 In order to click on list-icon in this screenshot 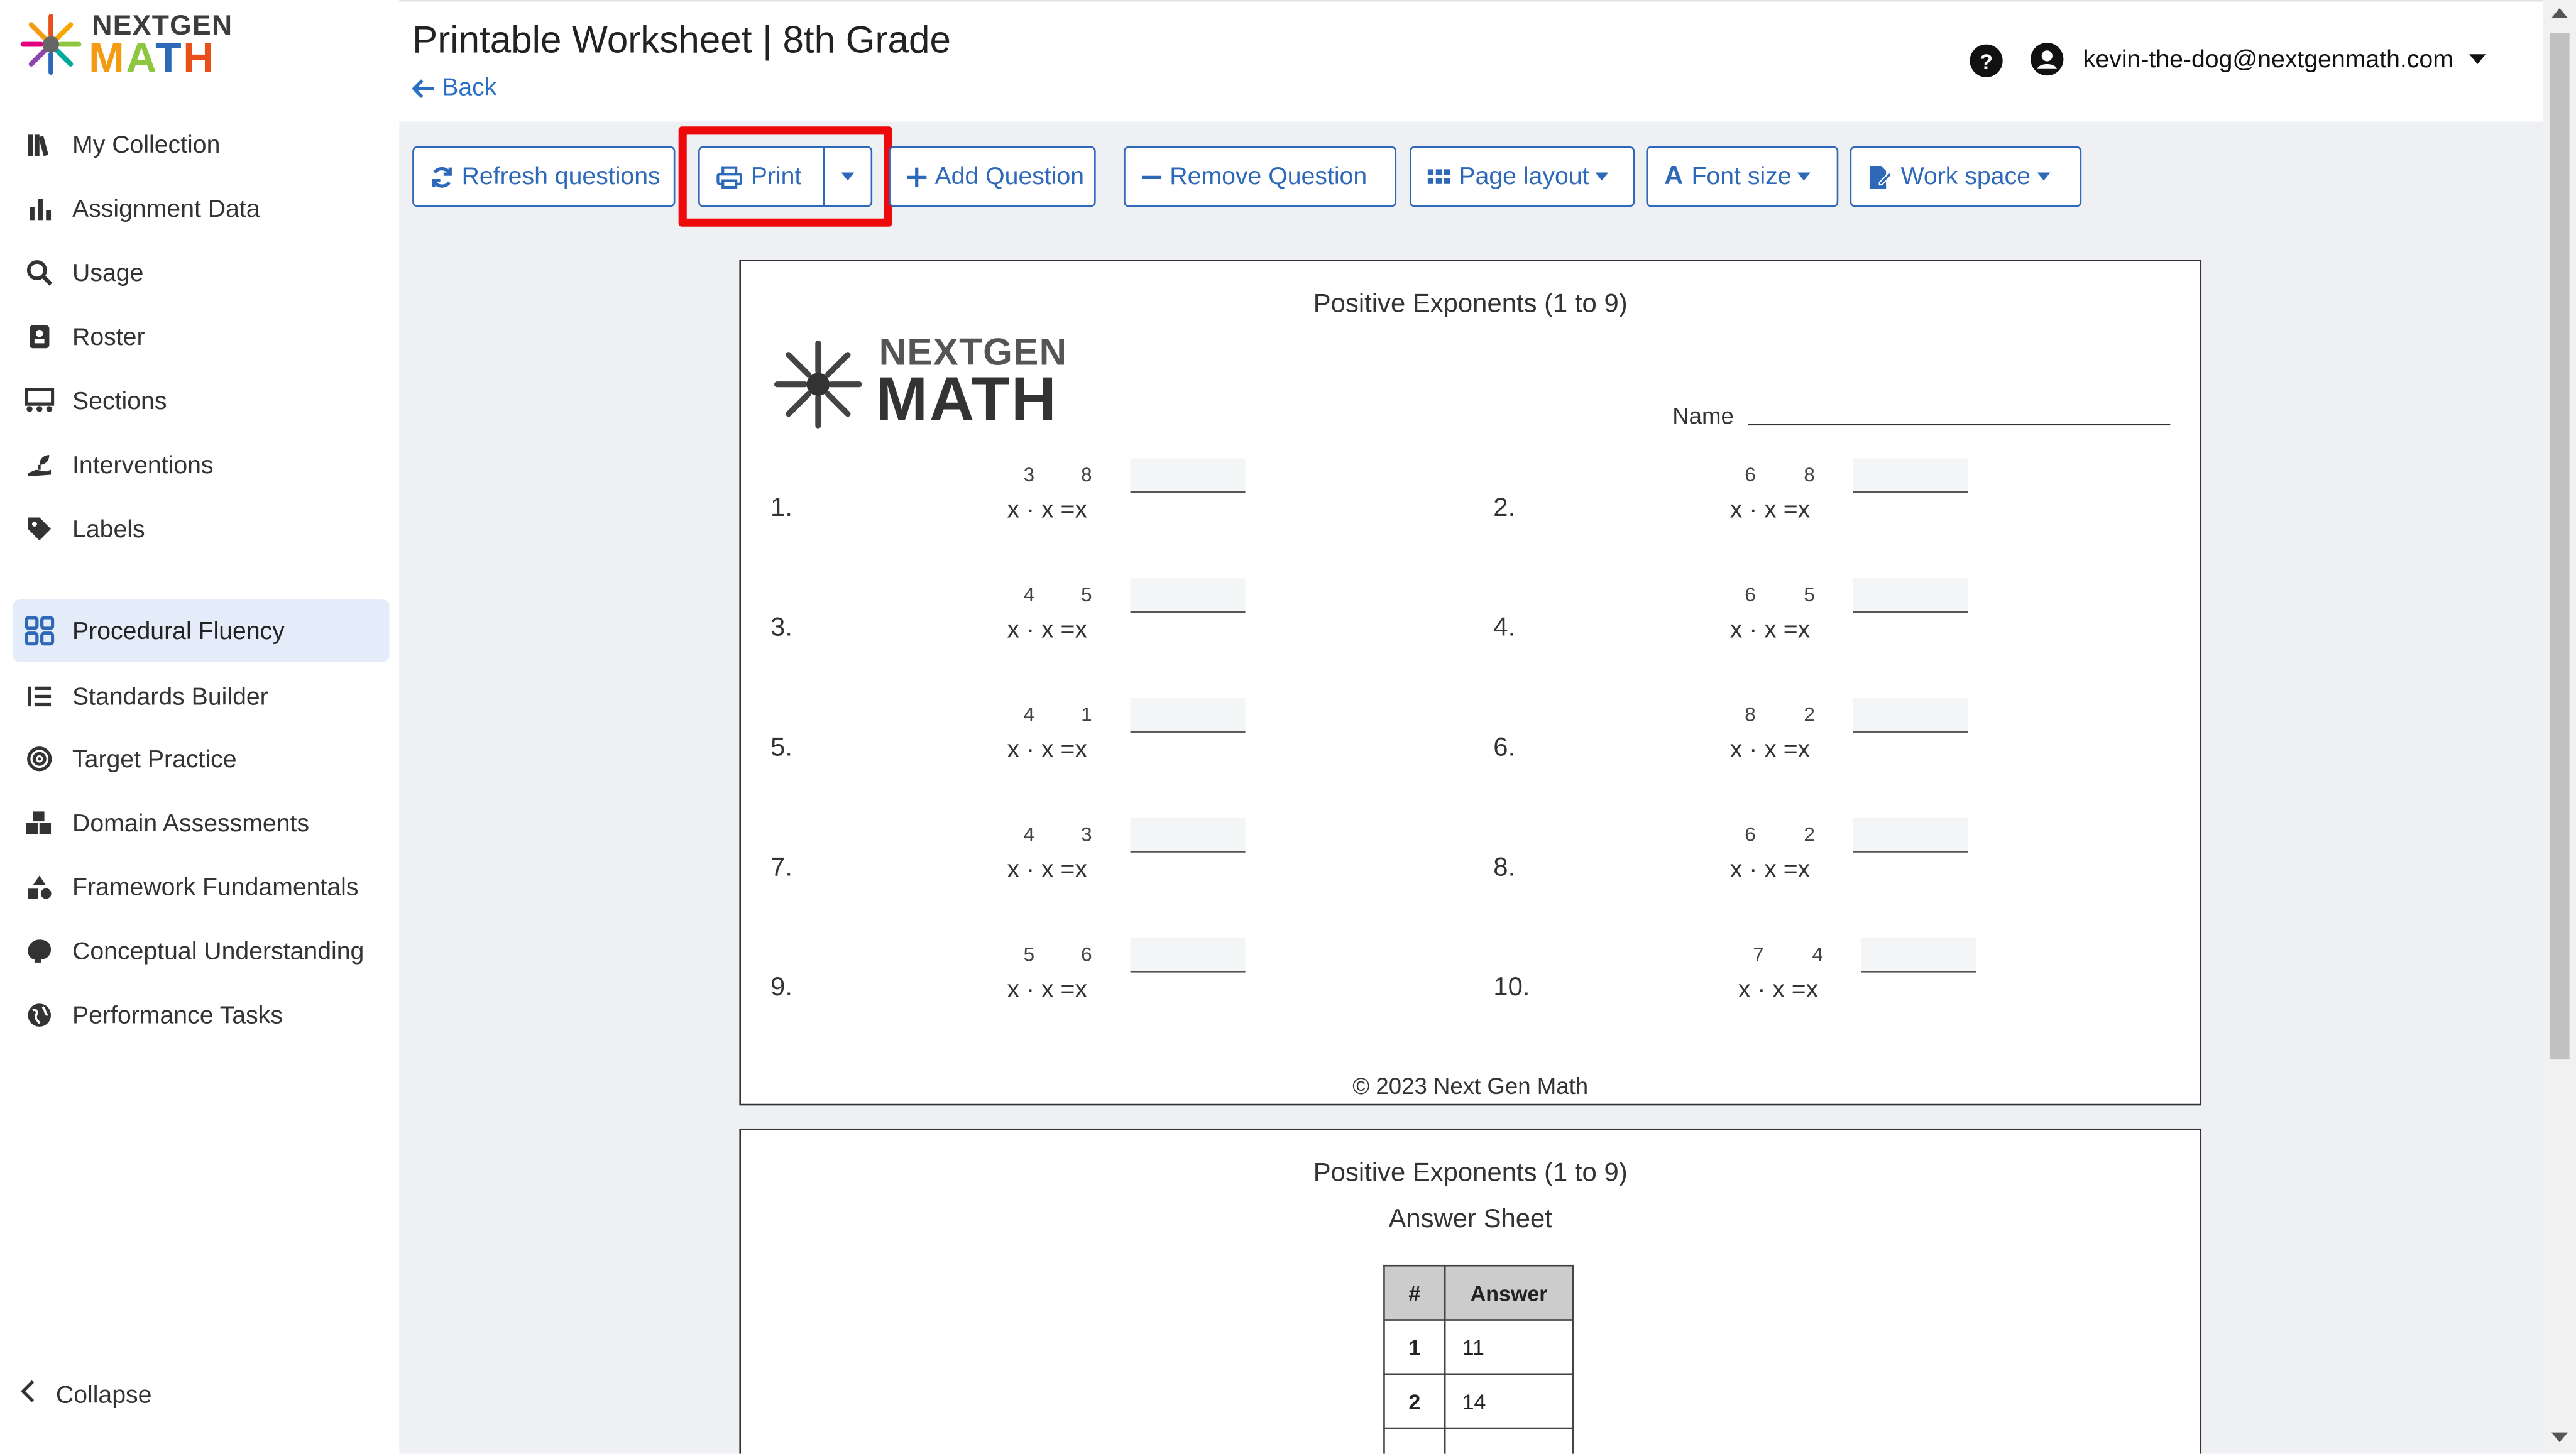, I will do `click(39, 696)`.